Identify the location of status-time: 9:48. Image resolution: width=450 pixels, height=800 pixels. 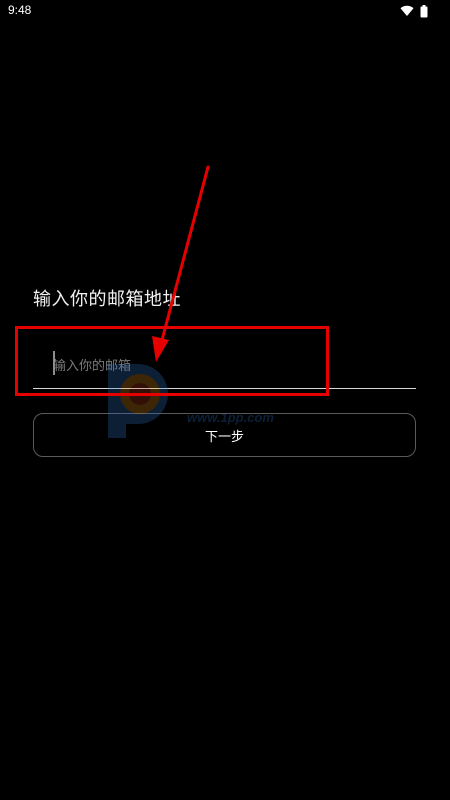
(20, 10).